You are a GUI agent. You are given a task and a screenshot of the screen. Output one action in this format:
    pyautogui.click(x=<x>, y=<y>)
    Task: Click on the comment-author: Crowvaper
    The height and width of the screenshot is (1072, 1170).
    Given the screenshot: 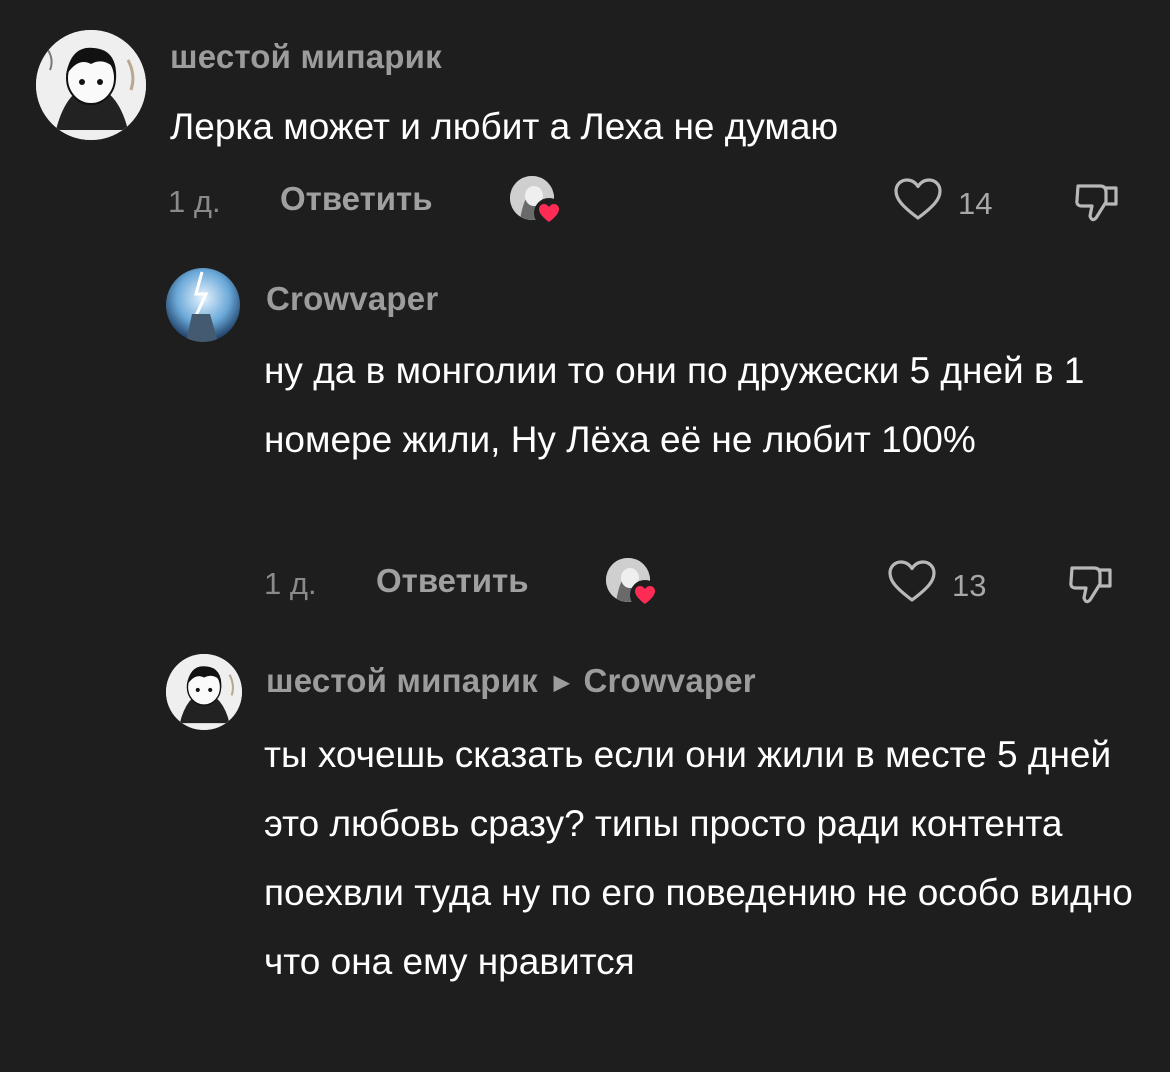 What is the action you would take?
    pyautogui.click(x=352, y=299)
    